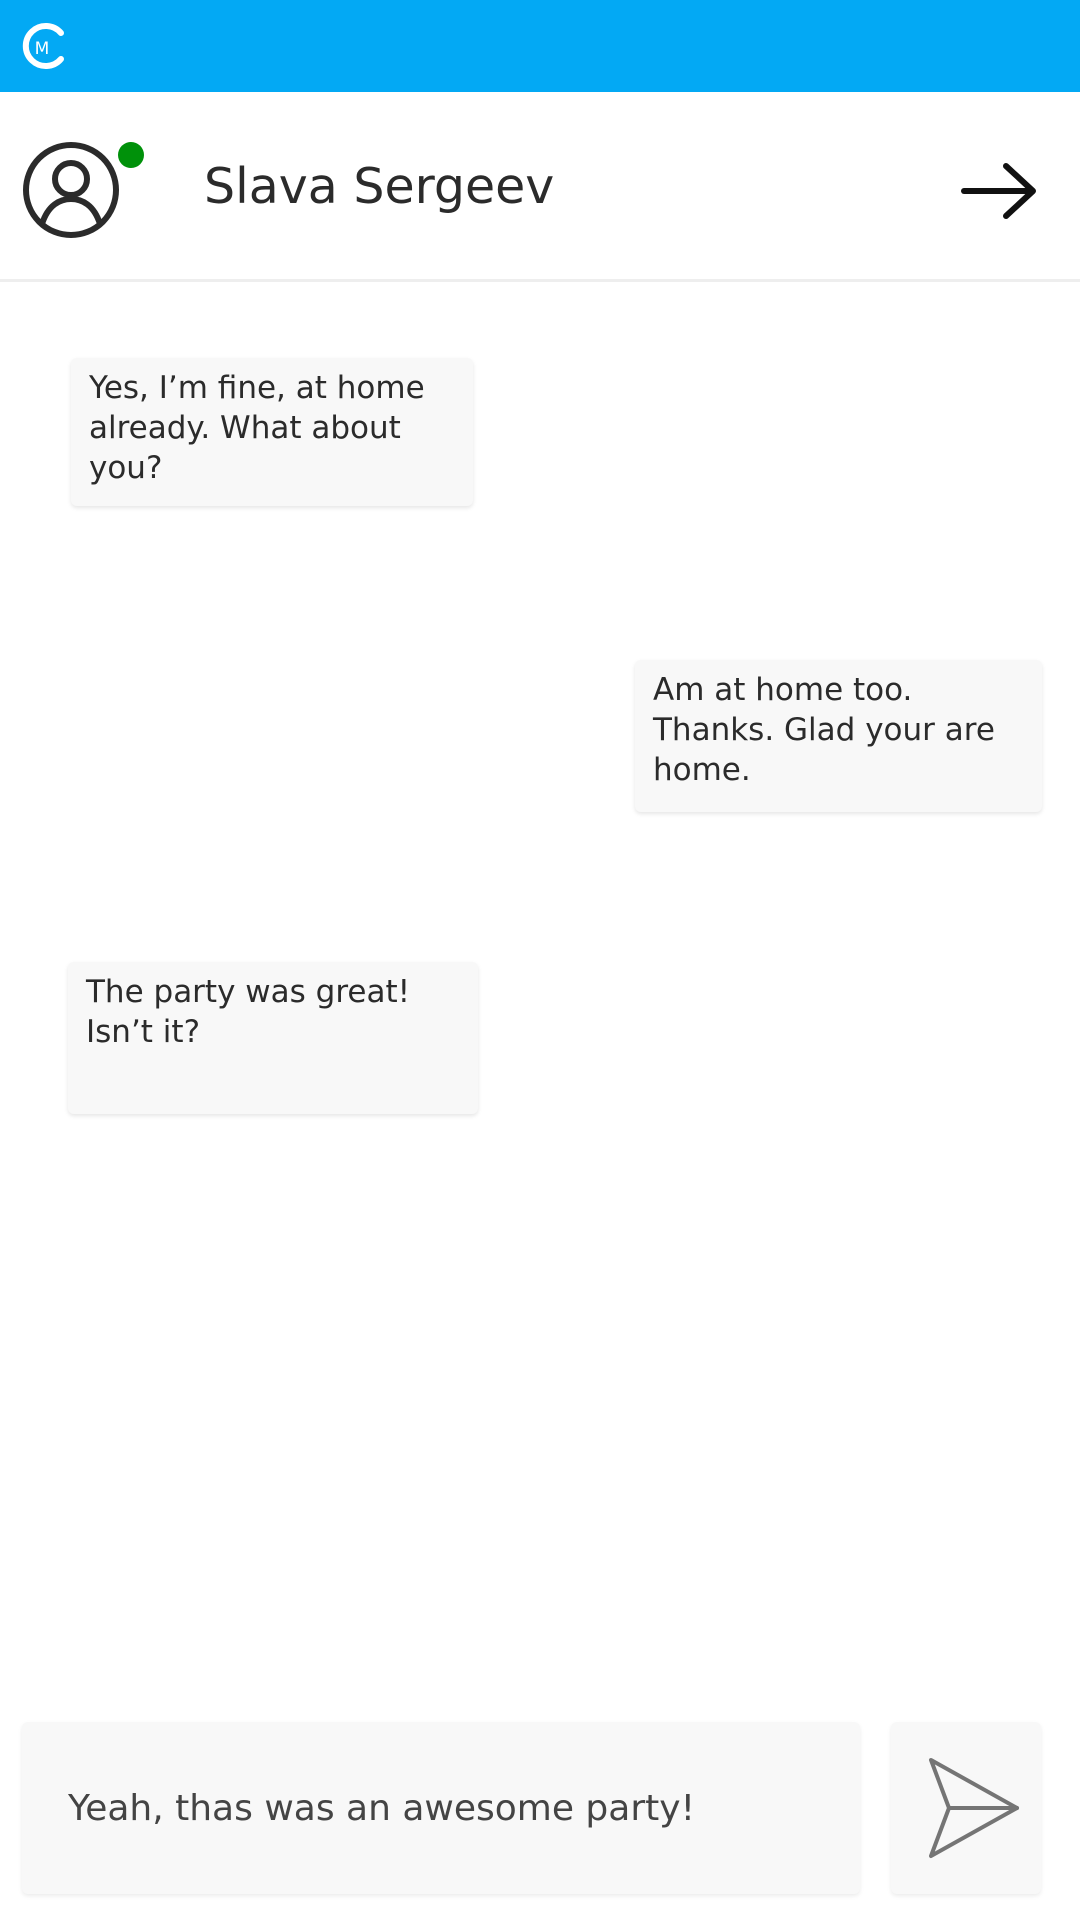 The height and width of the screenshot is (1920, 1080). Describe the element at coordinates (540, 46) in the screenshot. I see `top-app-bar: M` at that location.